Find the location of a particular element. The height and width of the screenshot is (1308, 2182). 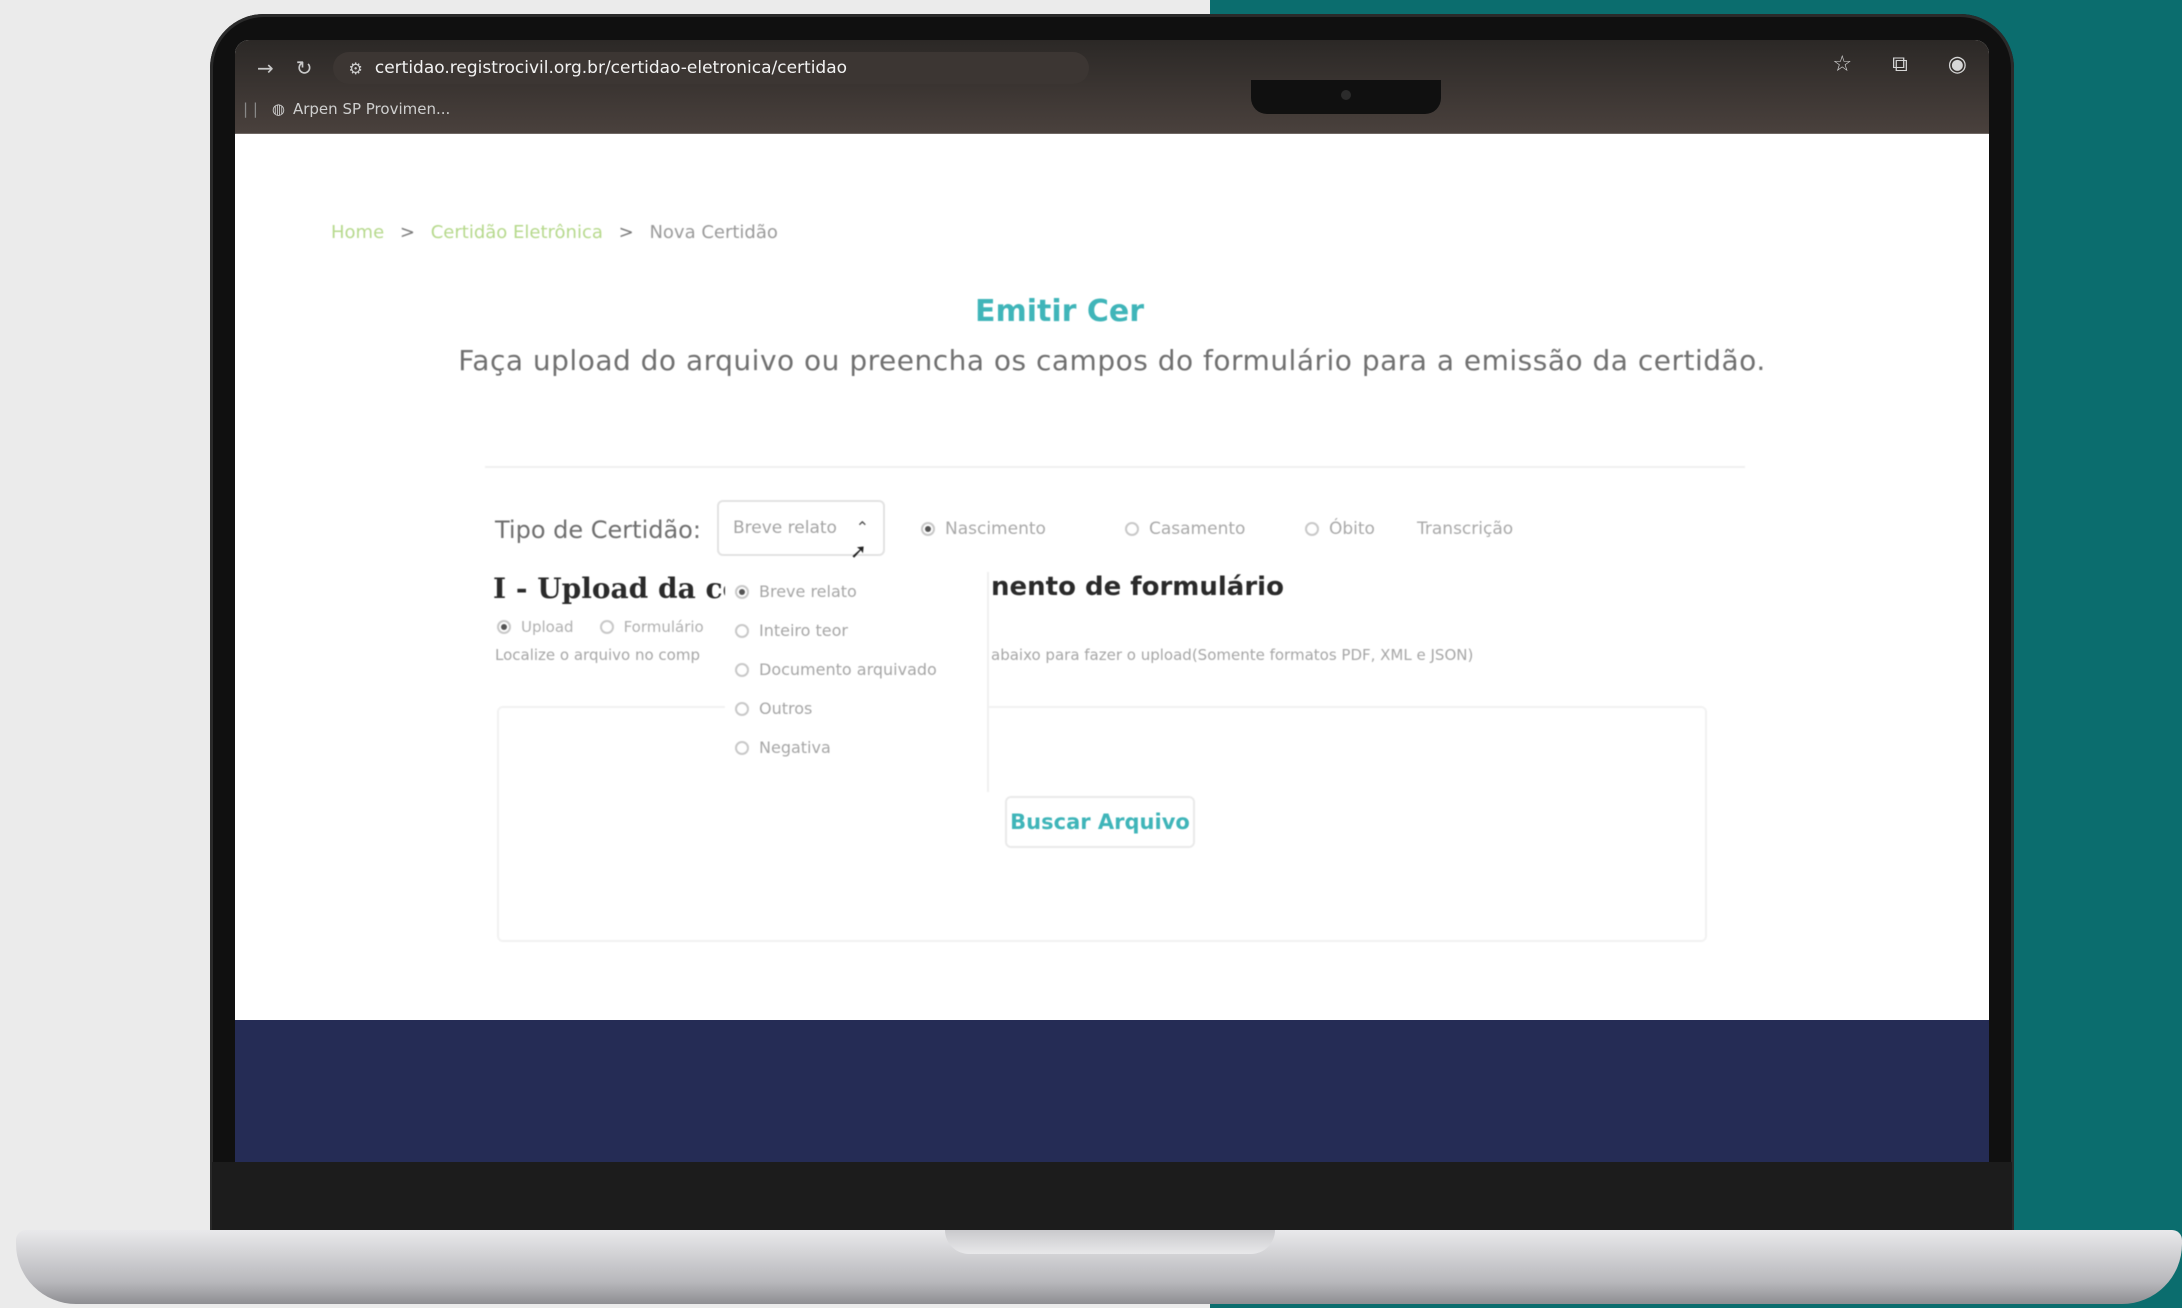

radio-transcricao: Transcrição is located at coordinates (1465, 529).